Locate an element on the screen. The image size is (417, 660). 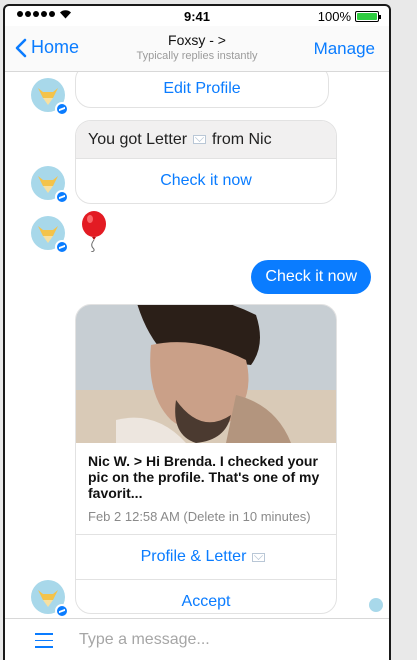
check-it-now-button: Check it now is located at coordinates (206, 181).